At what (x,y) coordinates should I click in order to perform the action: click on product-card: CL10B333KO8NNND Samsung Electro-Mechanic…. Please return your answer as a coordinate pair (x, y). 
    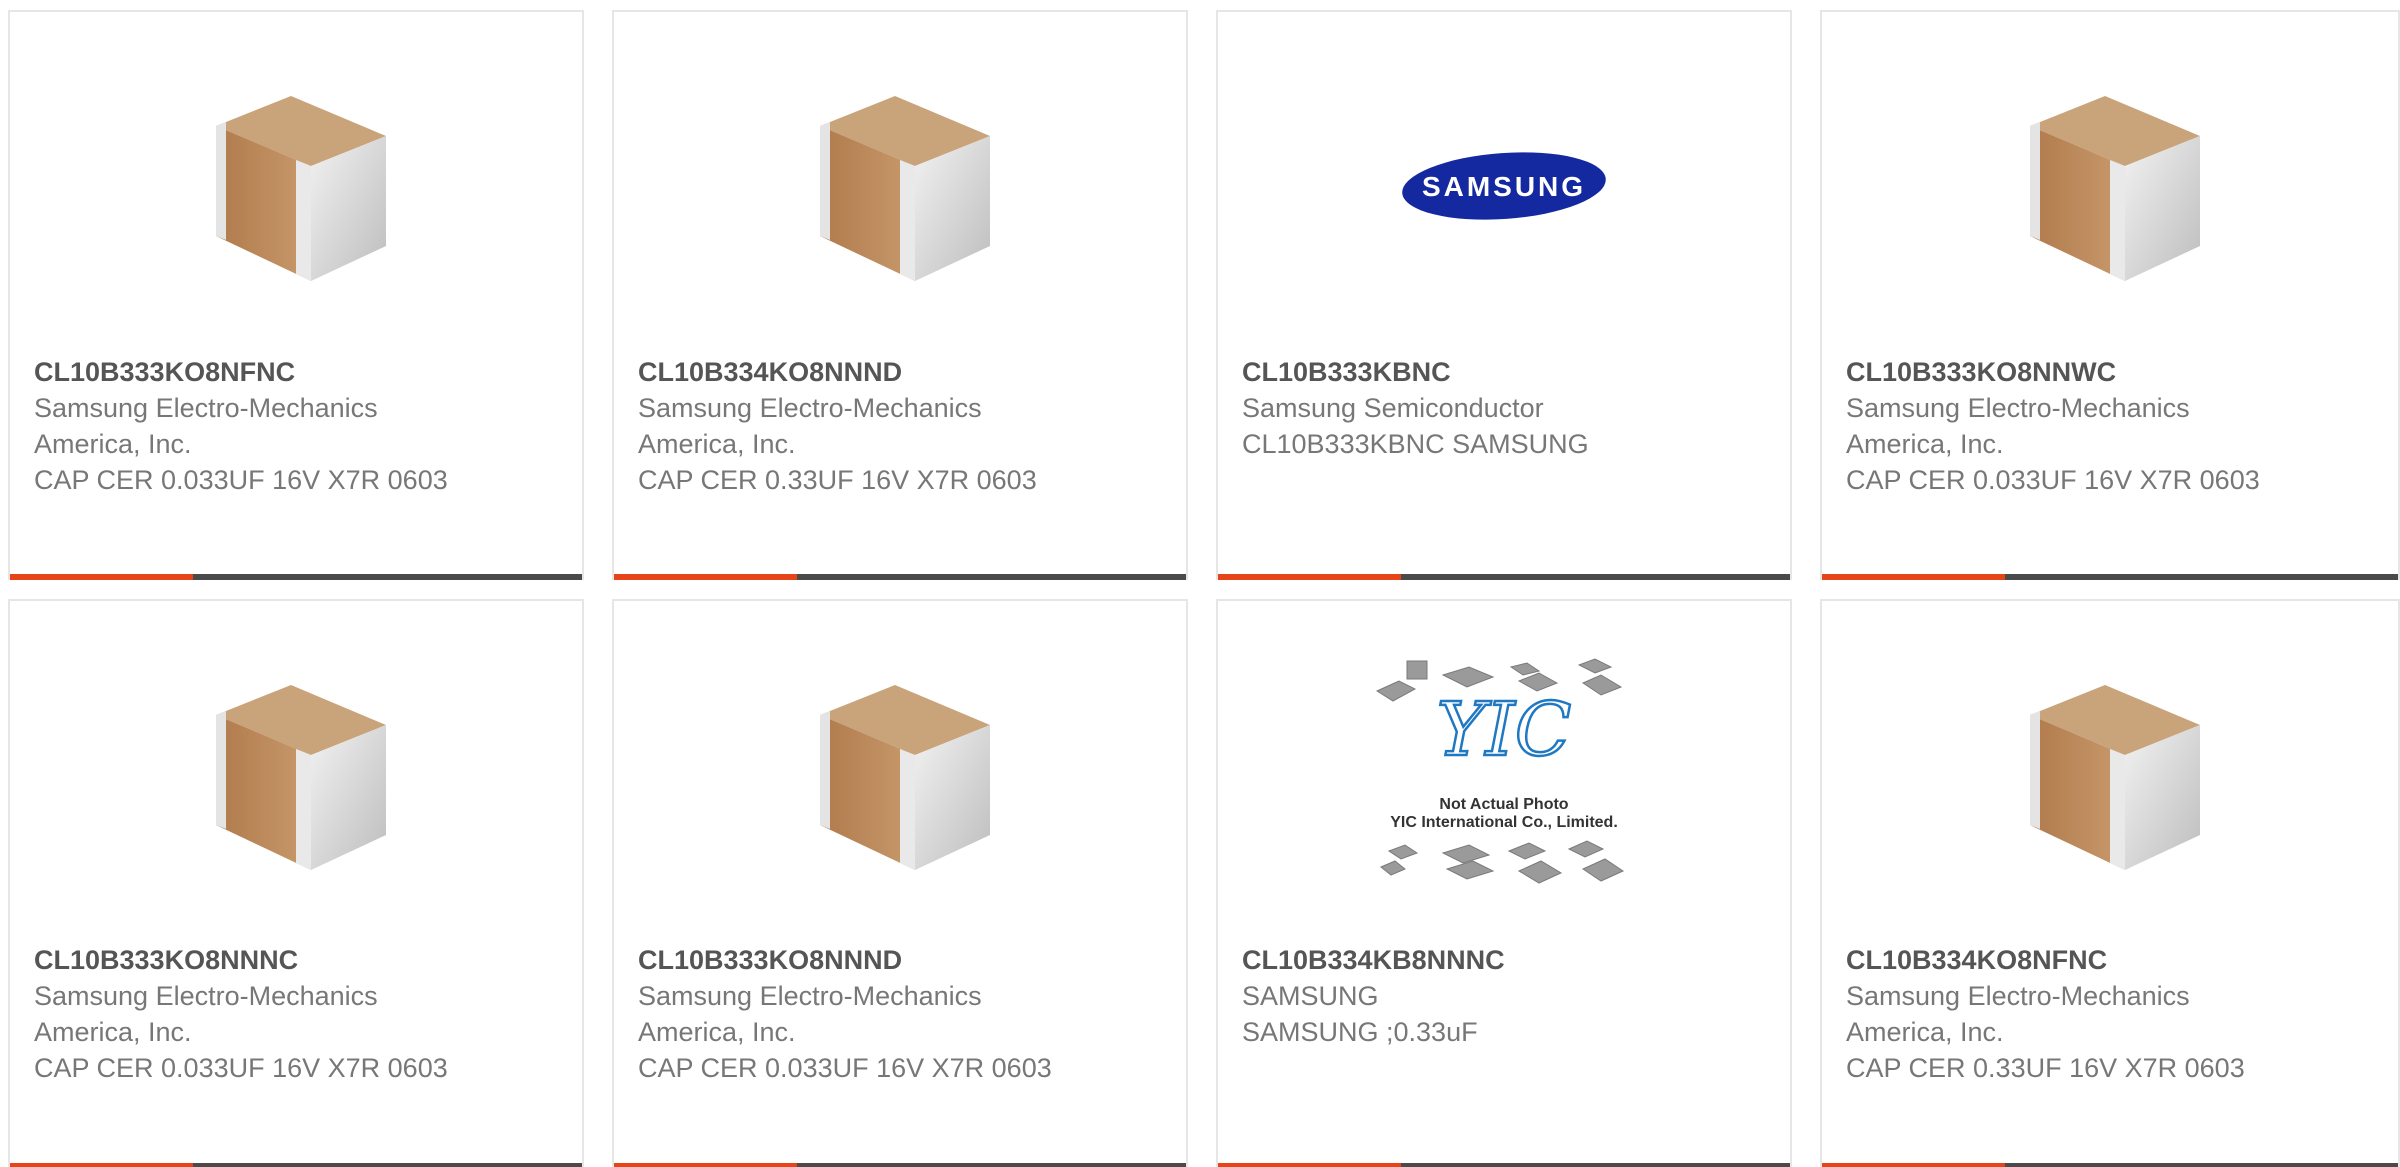
    Looking at the image, I should click on (900, 883).